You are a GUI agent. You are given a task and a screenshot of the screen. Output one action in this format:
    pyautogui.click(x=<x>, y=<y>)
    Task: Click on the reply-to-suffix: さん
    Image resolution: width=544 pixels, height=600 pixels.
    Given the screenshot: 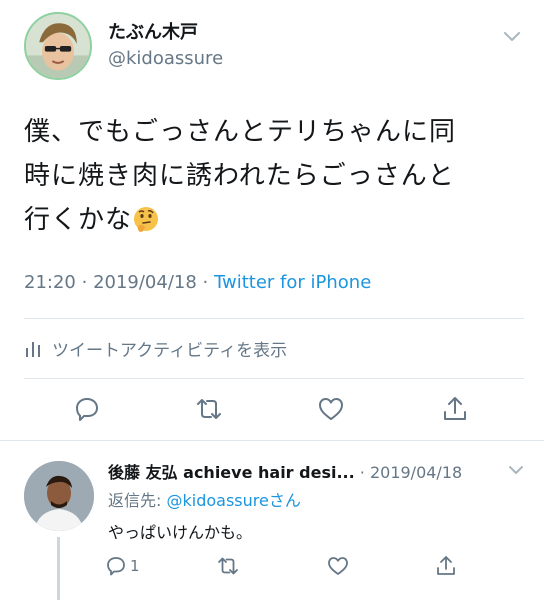 What is the action you would take?
    pyautogui.click(x=284, y=500)
    